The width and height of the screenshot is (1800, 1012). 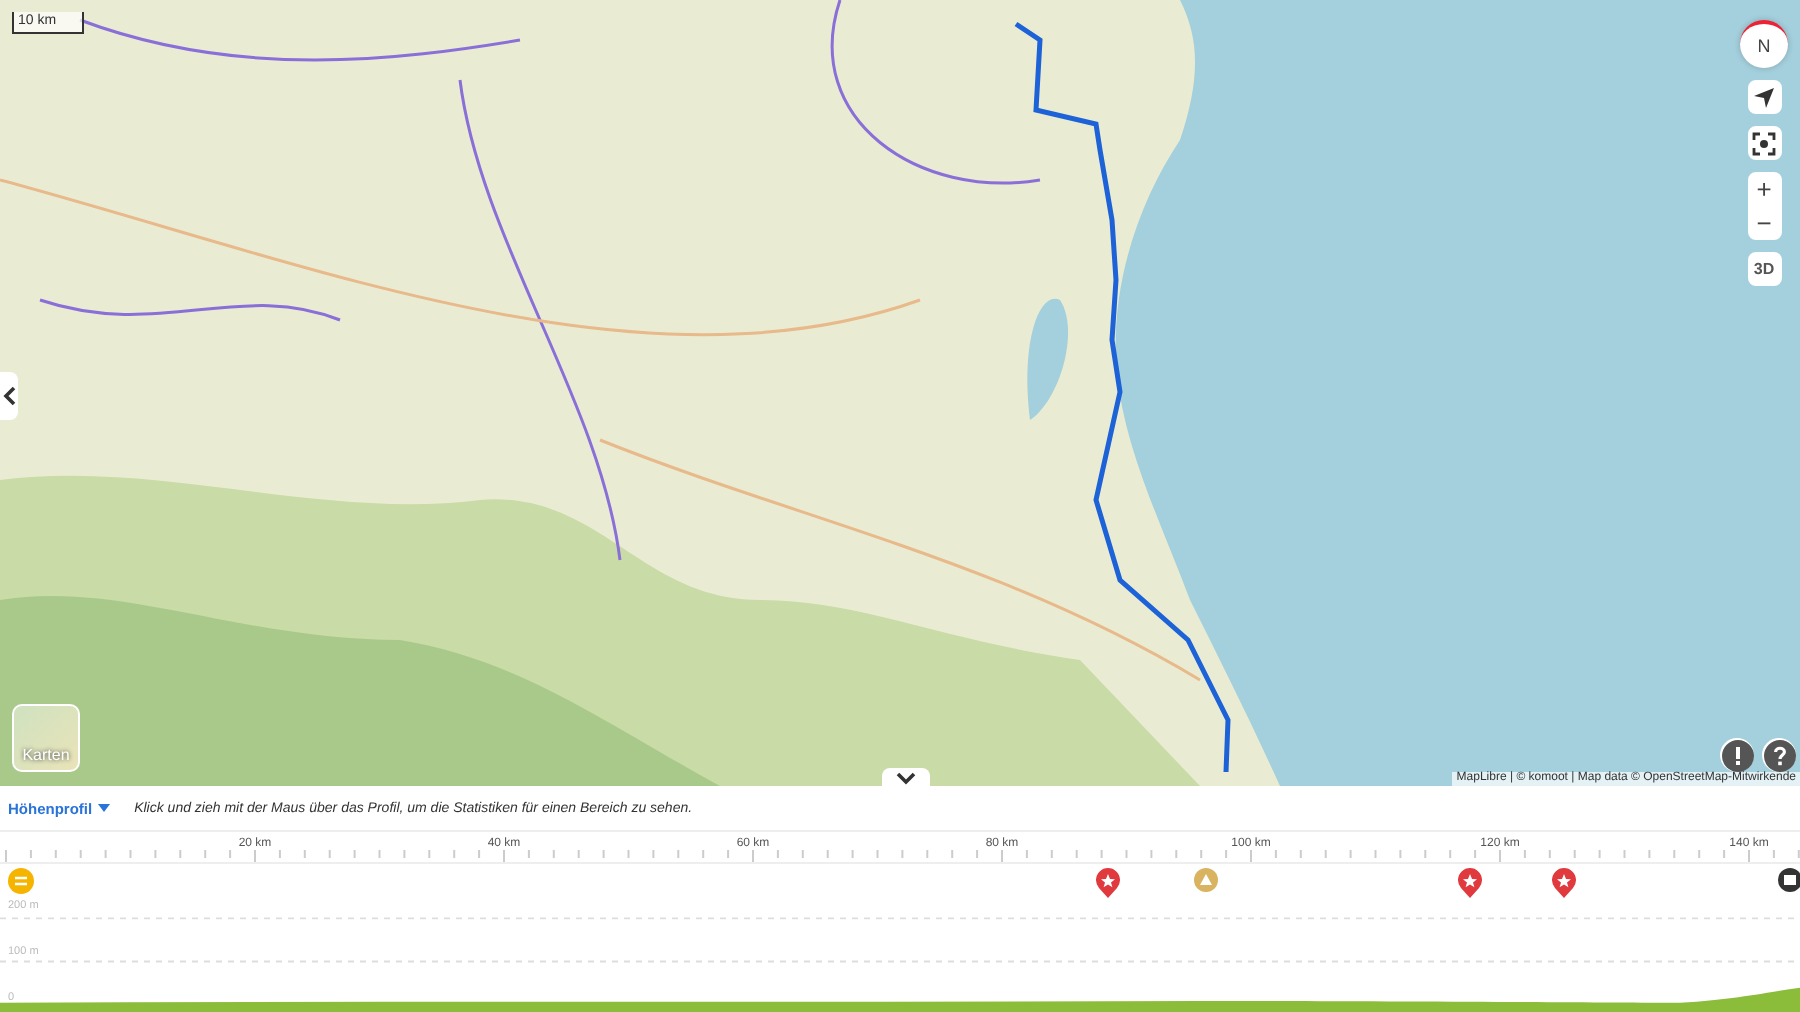 I want to click on collapse-profile-button, so click(x=906, y=777).